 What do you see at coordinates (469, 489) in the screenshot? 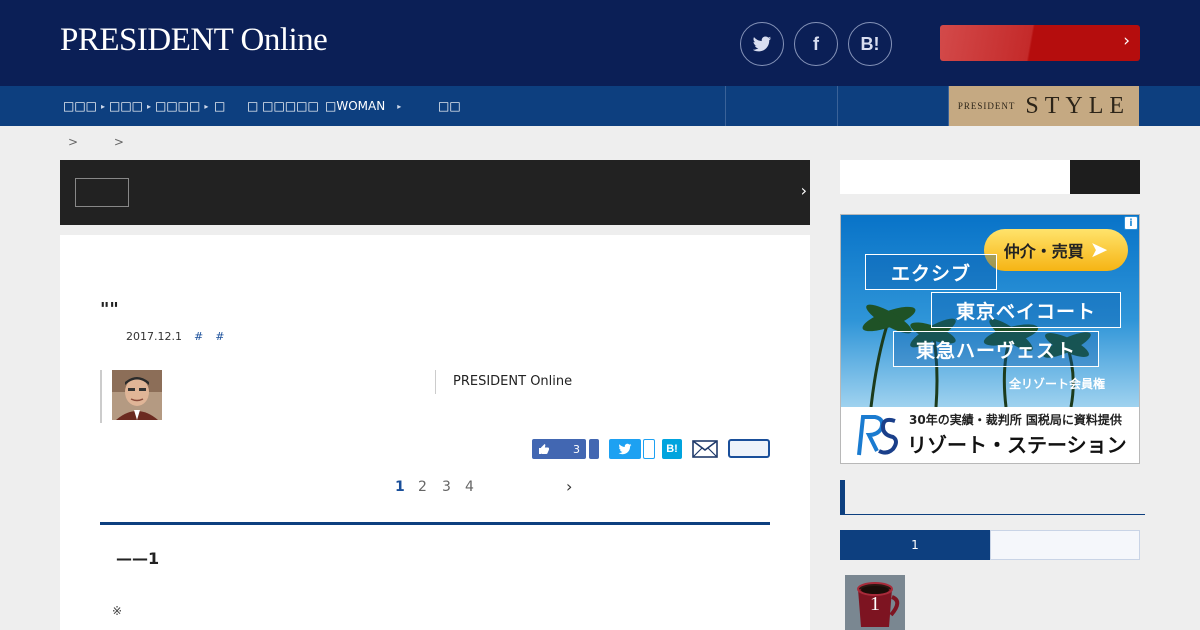
I see `pagination-page: 4` at bounding box center [469, 489].